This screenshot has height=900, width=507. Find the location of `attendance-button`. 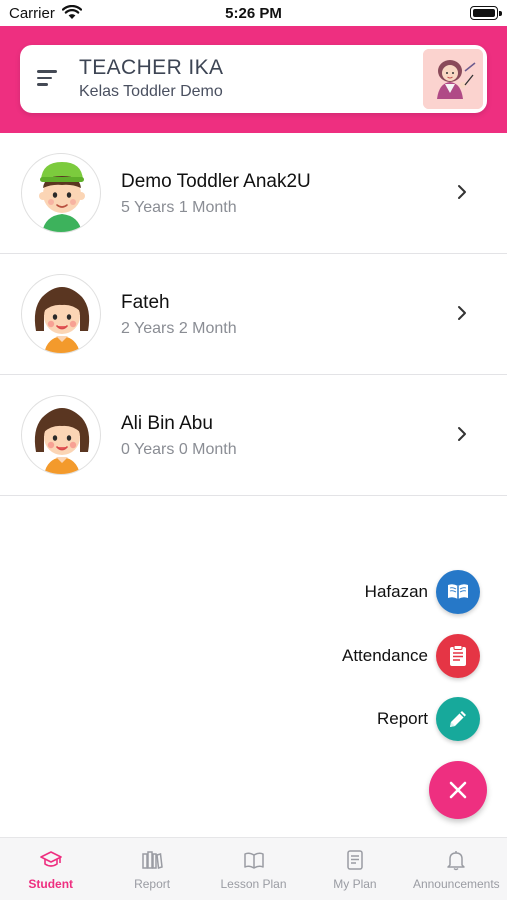

attendance-button is located at coordinates (458, 656).